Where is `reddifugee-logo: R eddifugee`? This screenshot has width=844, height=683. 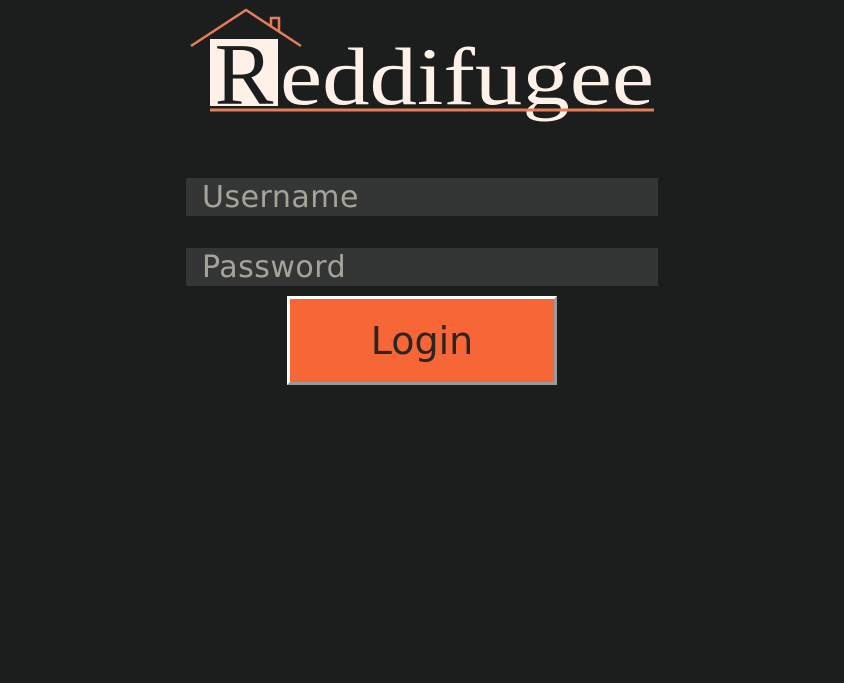 reddifugee-logo: R eddifugee is located at coordinates (423, 70).